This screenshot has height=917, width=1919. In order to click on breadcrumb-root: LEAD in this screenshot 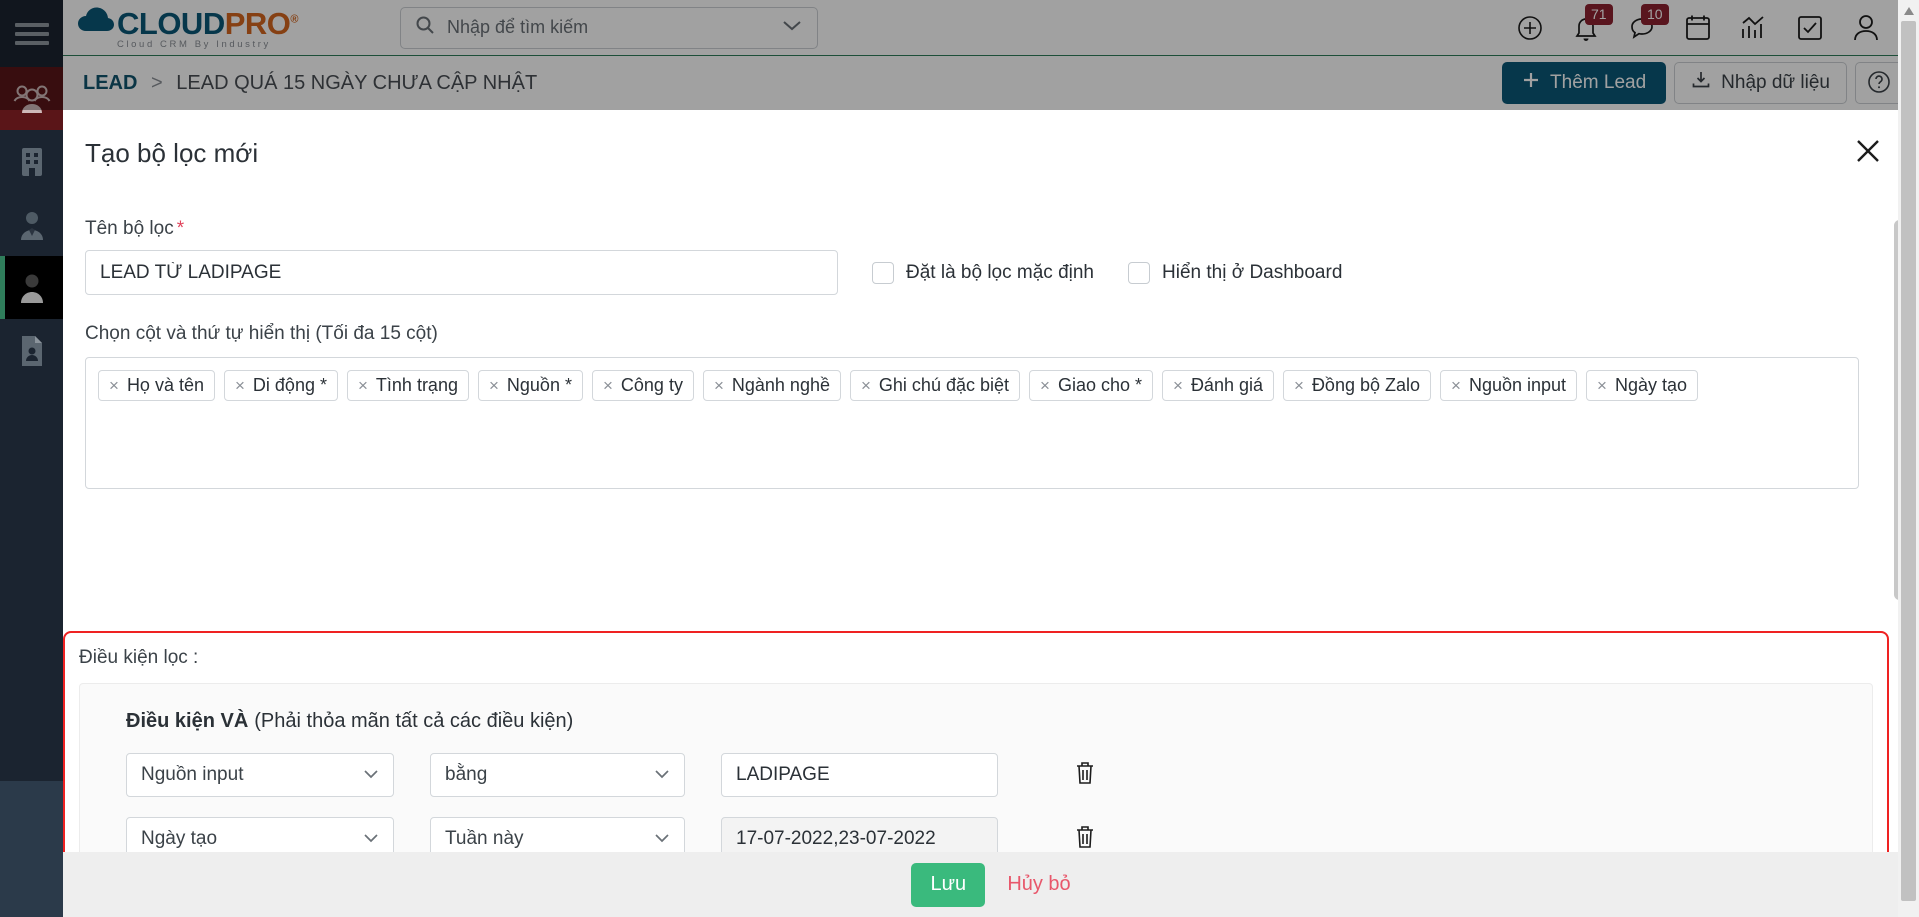, I will do `click(110, 83)`.